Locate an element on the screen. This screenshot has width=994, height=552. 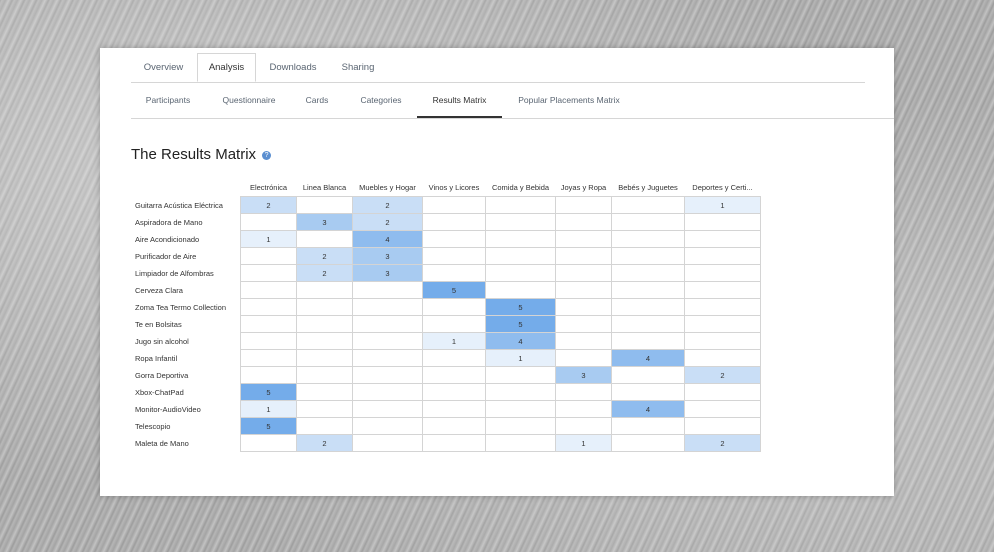
subtab-participants: Participants is located at coordinates (168, 99).